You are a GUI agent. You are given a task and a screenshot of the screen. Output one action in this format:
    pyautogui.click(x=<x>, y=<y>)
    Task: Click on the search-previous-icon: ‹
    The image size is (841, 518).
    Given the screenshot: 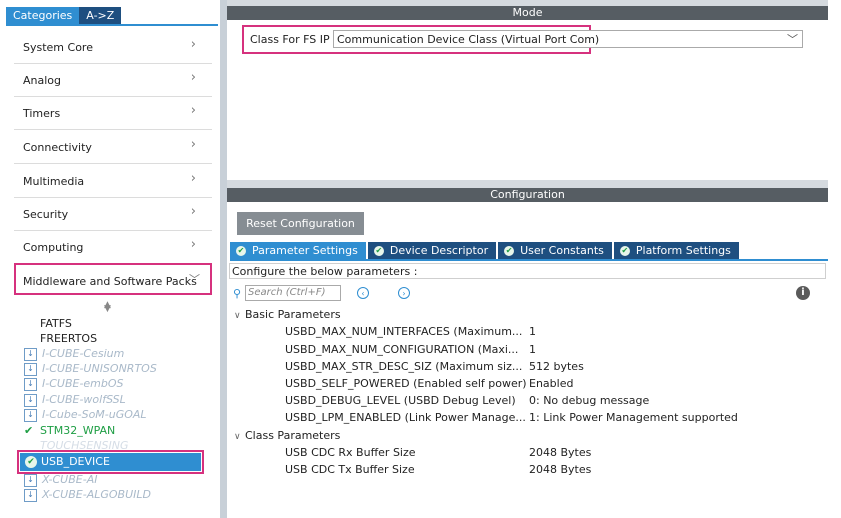 What is the action you would take?
    pyautogui.click(x=363, y=293)
    